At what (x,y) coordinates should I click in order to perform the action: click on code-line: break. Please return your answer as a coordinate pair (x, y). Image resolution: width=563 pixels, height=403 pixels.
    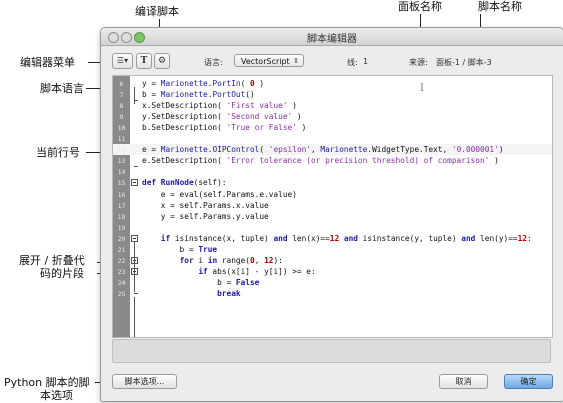
    Looking at the image, I should click on (191, 293).